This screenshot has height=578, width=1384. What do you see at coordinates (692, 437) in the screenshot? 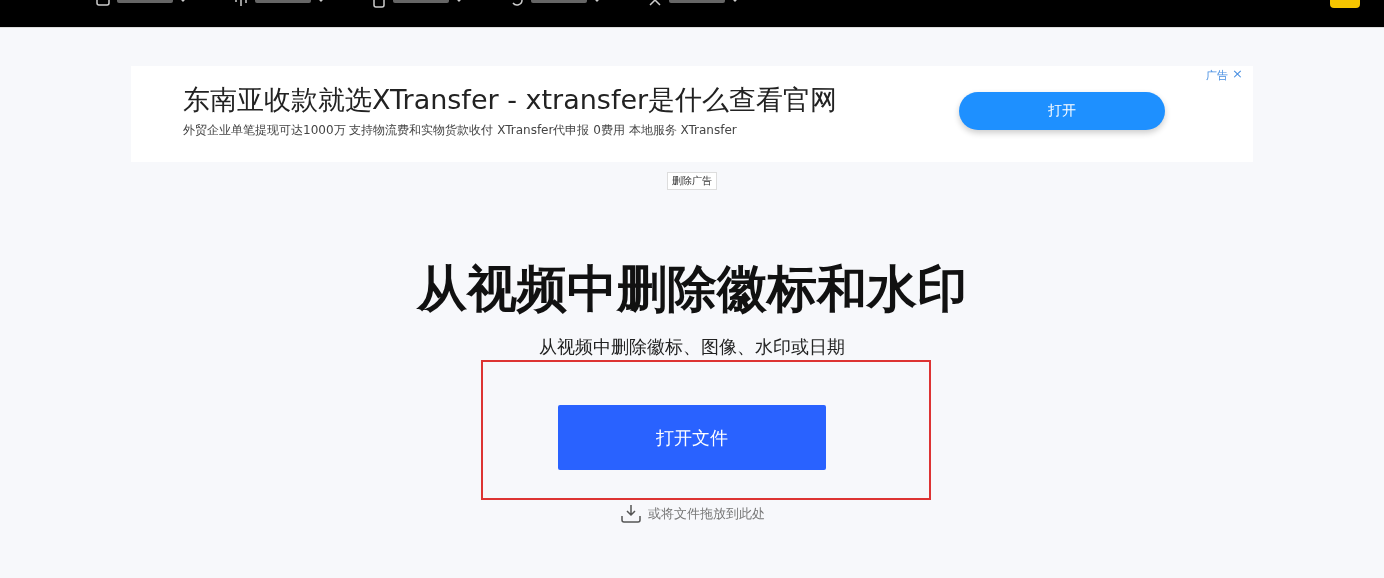
I see `open-file-button: 打开文件` at bounding box center [692, 437].